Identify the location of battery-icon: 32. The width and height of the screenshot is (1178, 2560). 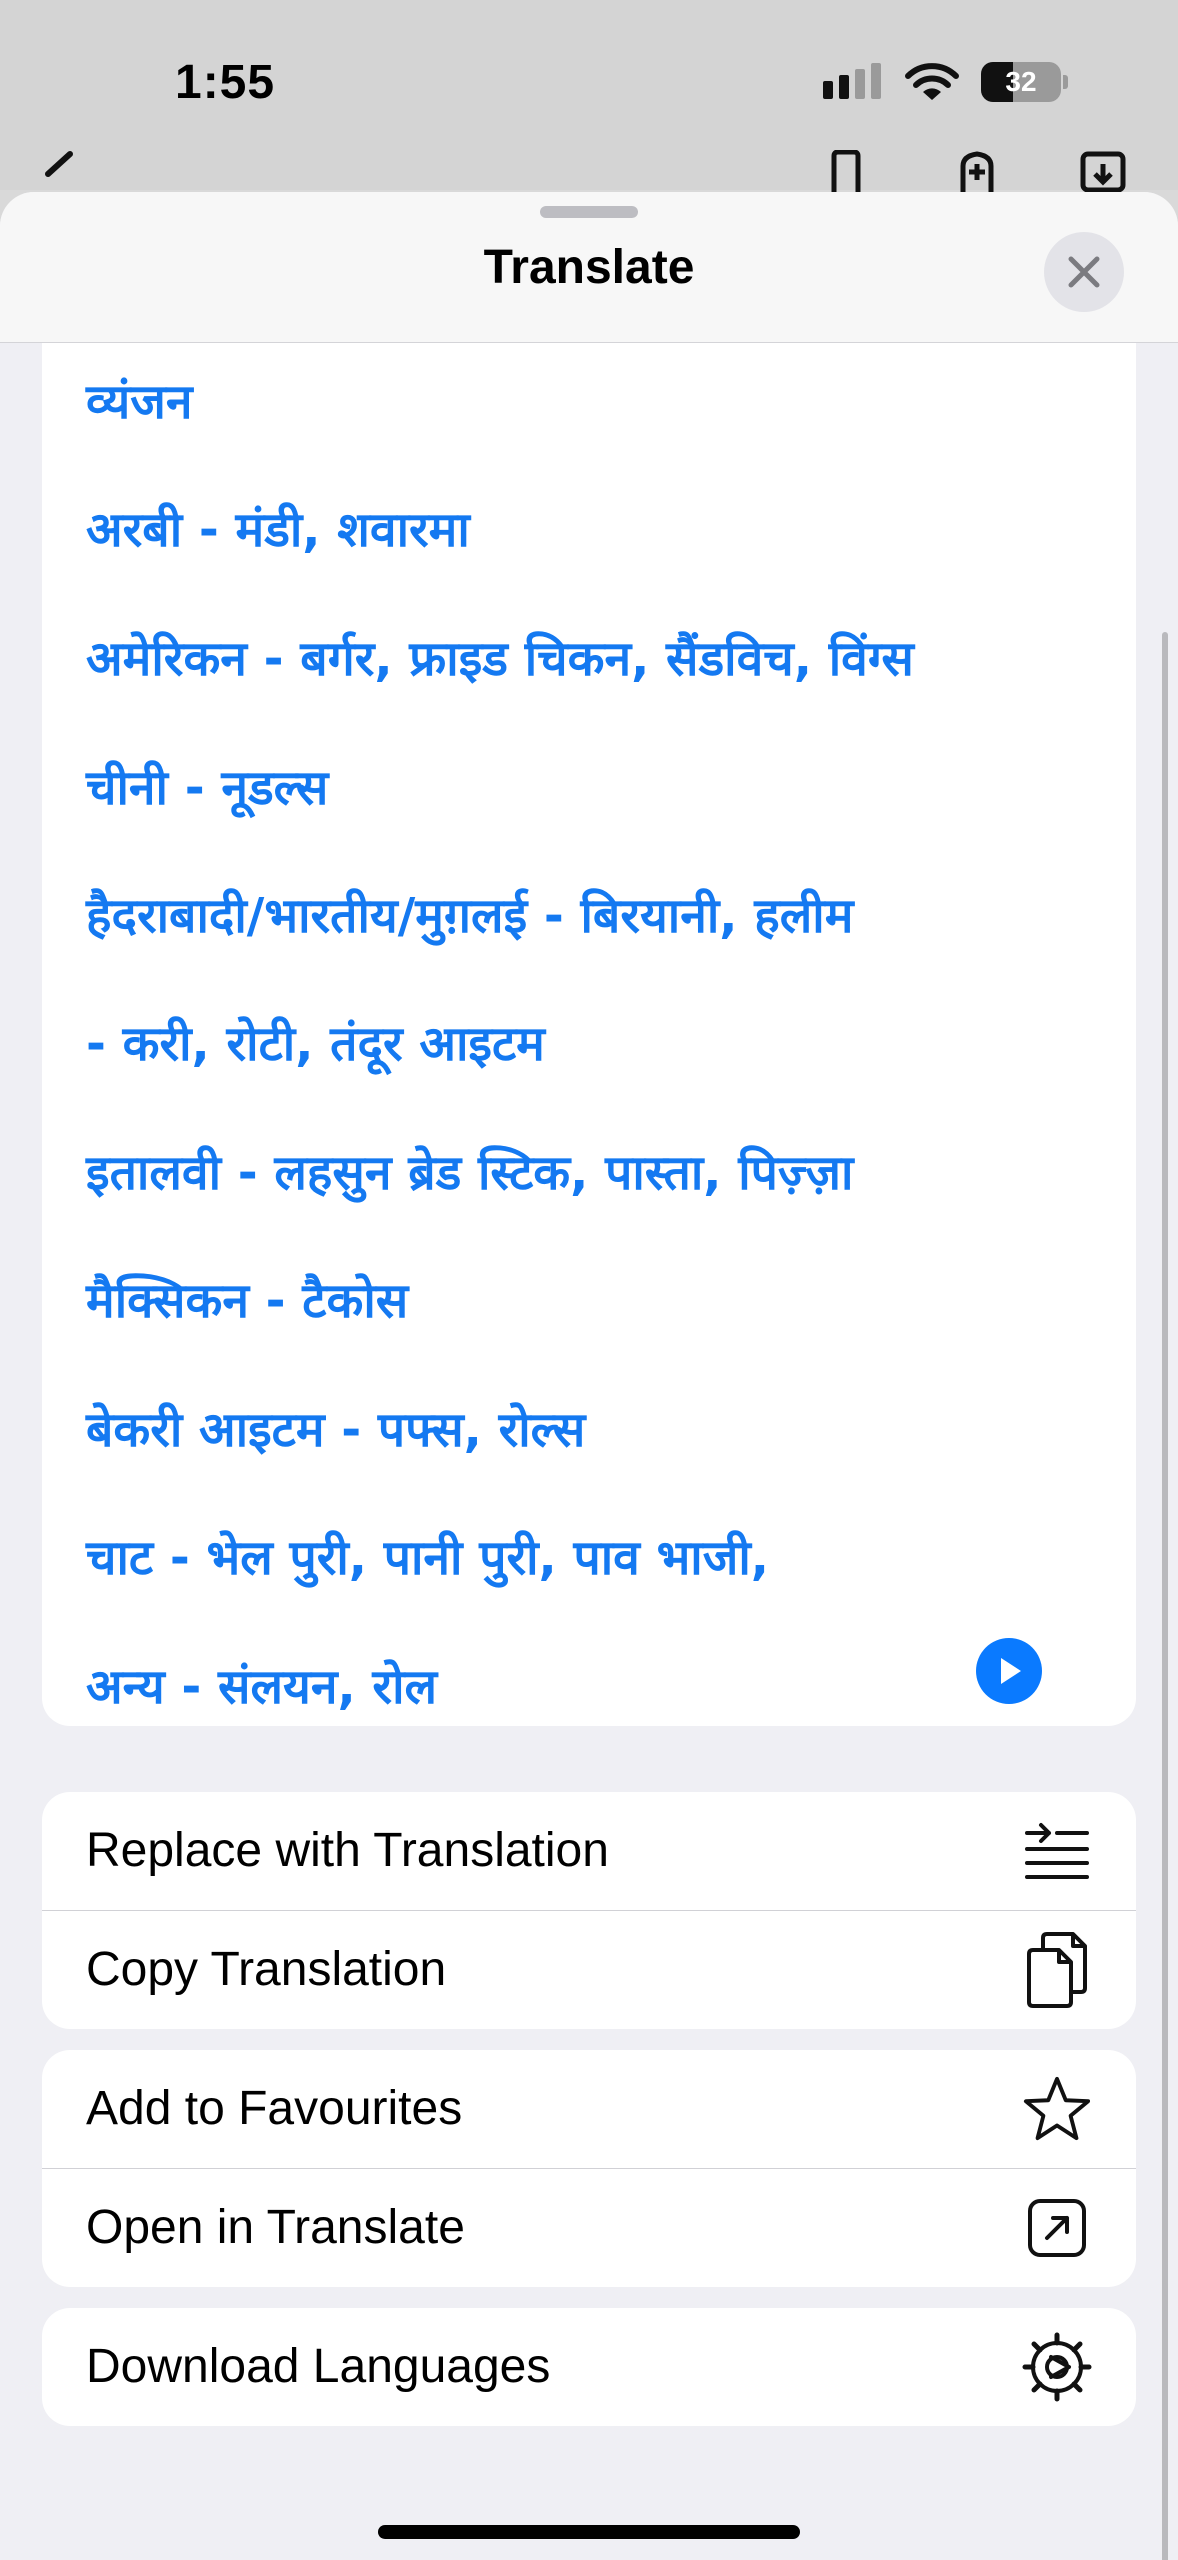
(1021, 82).